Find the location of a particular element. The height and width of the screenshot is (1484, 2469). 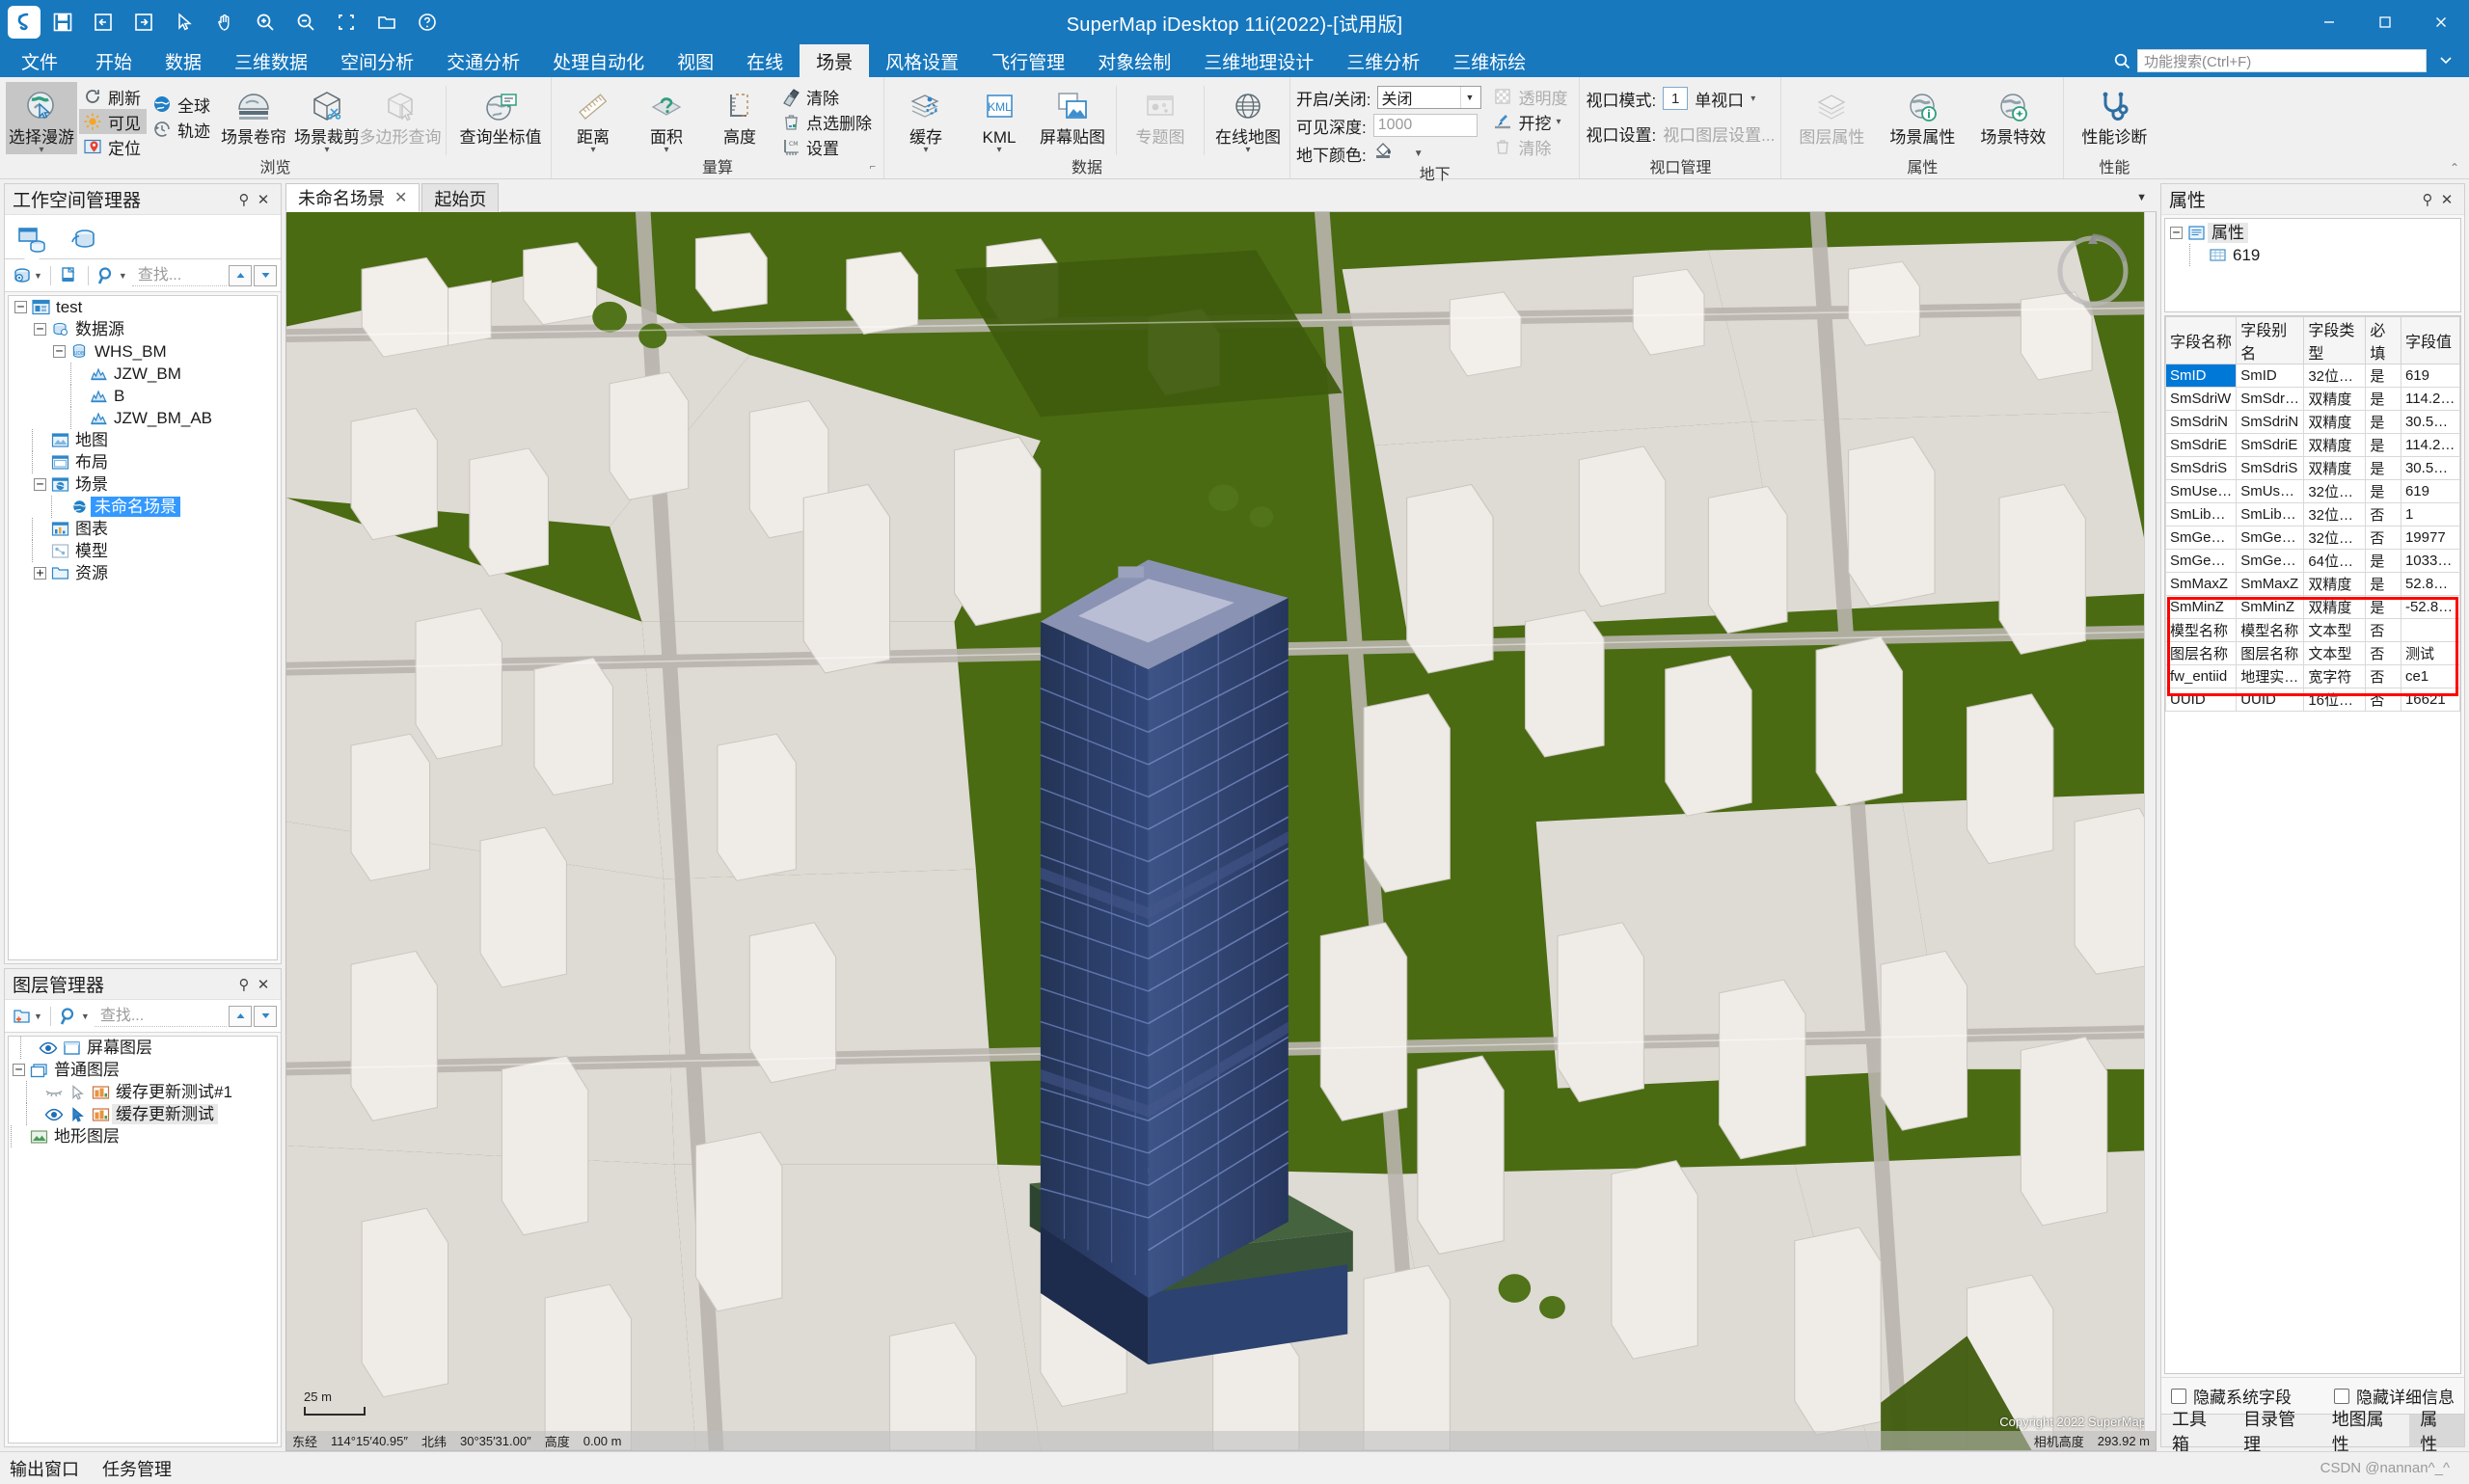

ribbon-button-refresh: 刷新 is located at coordinates (113, 96).